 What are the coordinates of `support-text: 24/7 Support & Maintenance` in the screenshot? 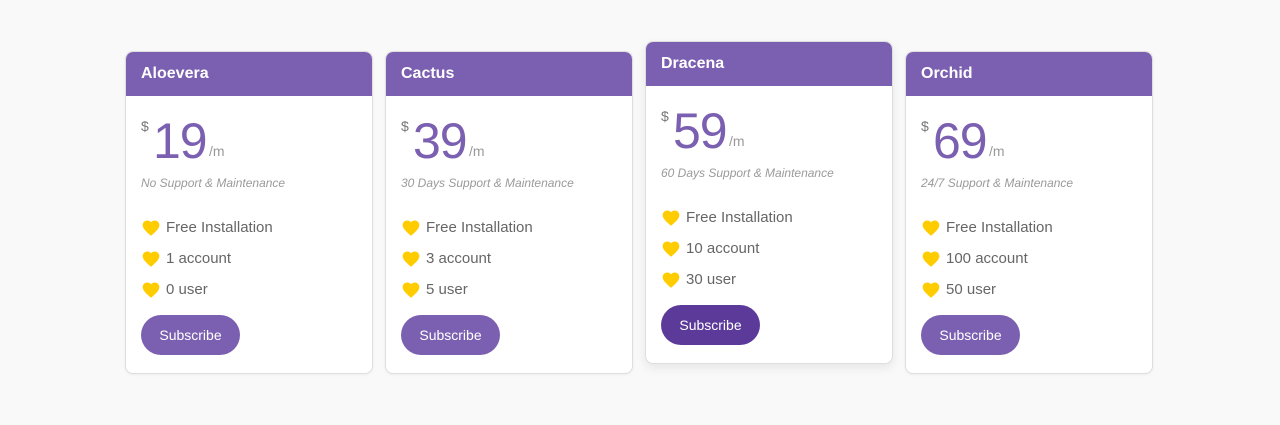 It's located at (997, 183).